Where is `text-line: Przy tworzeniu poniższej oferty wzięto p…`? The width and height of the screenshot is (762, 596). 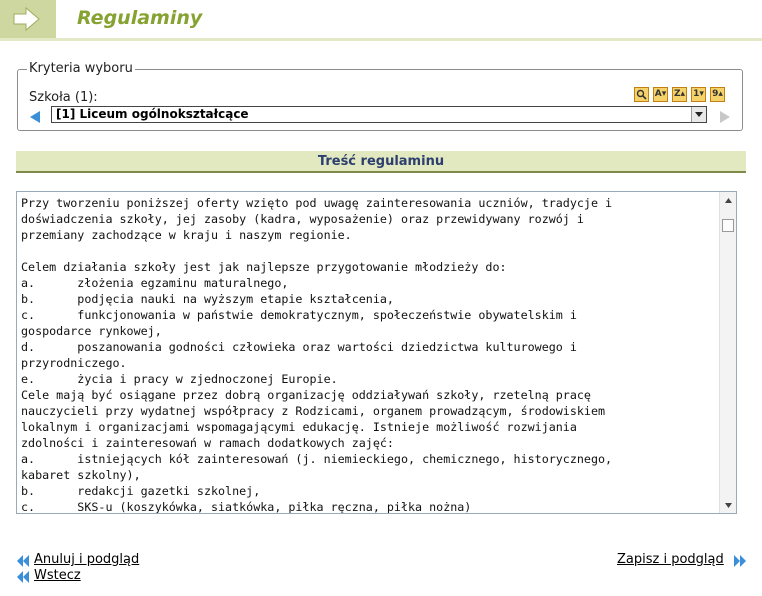 text-line: Przy tworzeniu poniższej oferty wzięto p… is located at coordinates (317, 203).